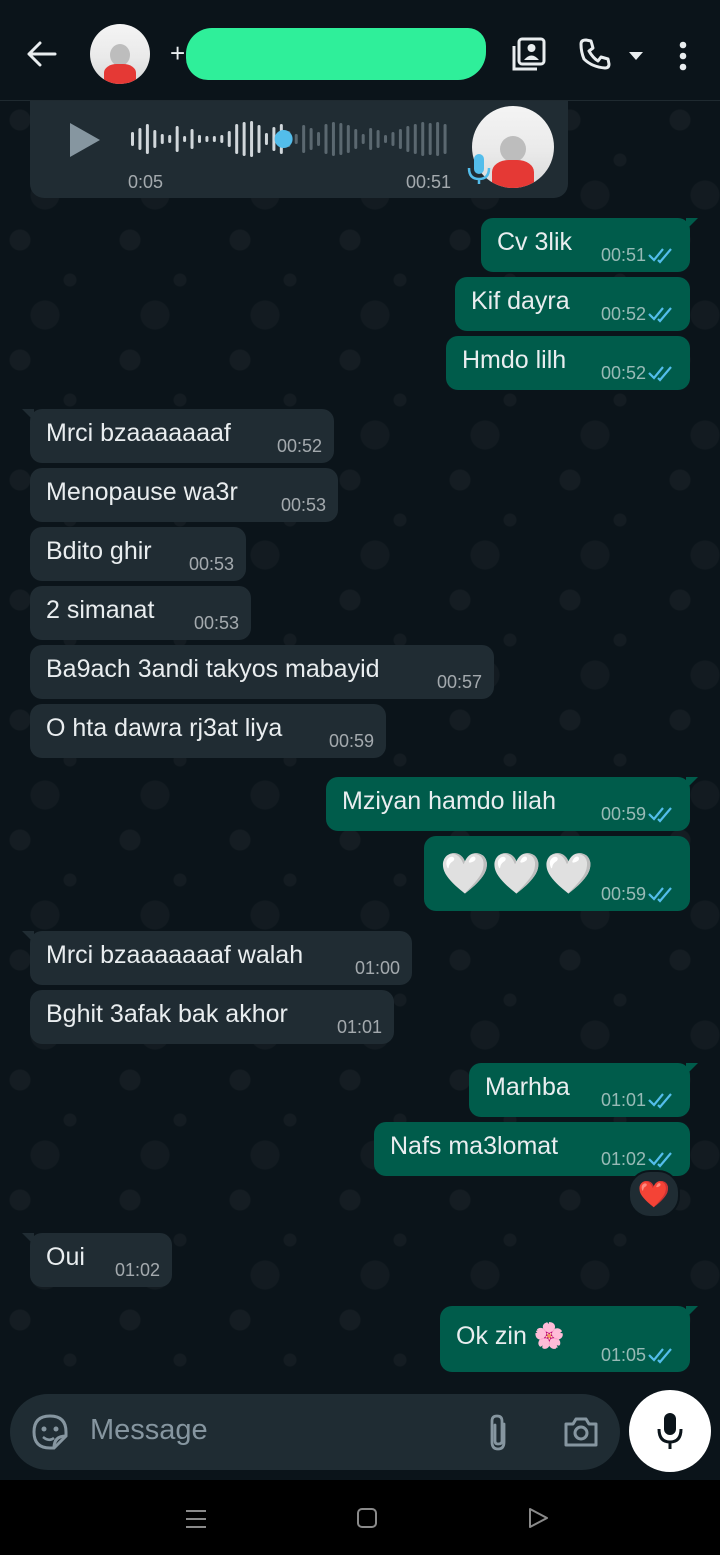 The width and height of the screenshot is (720, 1555). Describe the element at coordinates (514, 360) in the screenshot. I see `message-text: Hmdo lilh` at that location.